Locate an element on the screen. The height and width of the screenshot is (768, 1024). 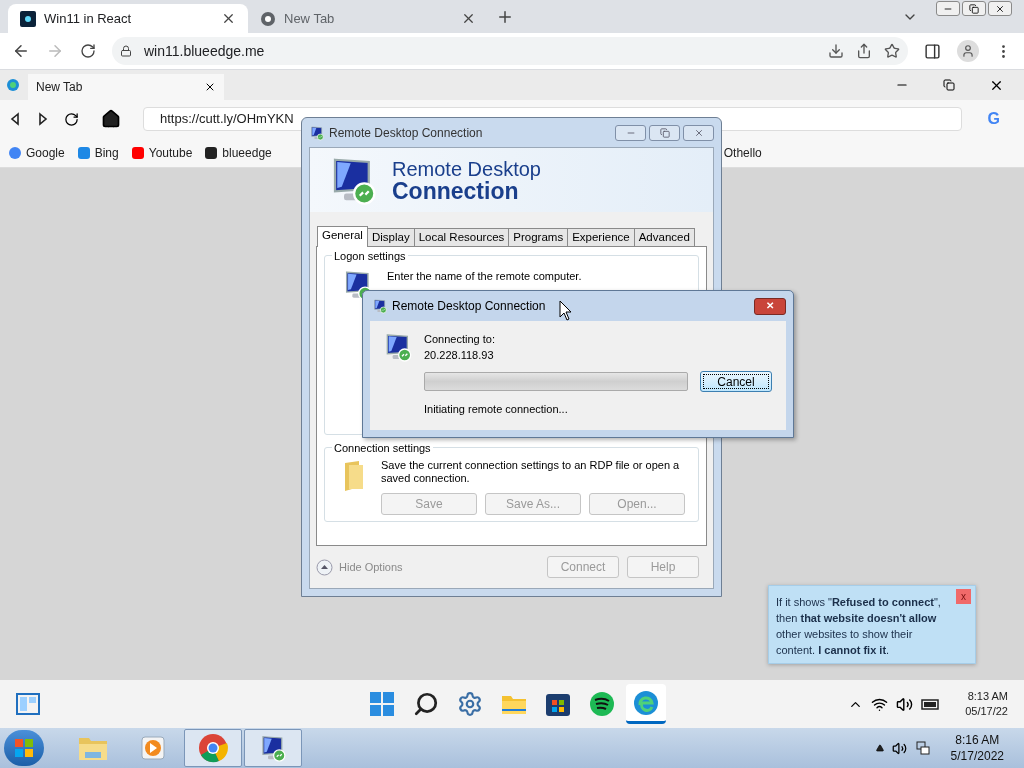
group-text: Enter the name of the remote computer. is located at coordinates (484, 276).